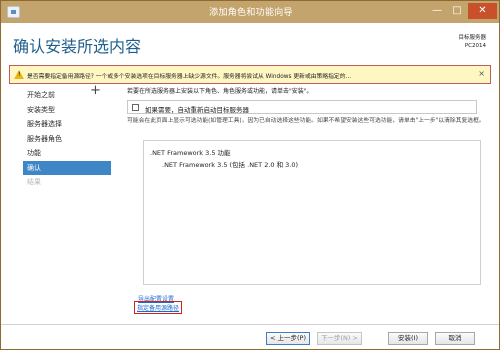  Describe the element at coordinates (95, 90) in the screenshot. I see `cursor-plus-icon: +` at that location.